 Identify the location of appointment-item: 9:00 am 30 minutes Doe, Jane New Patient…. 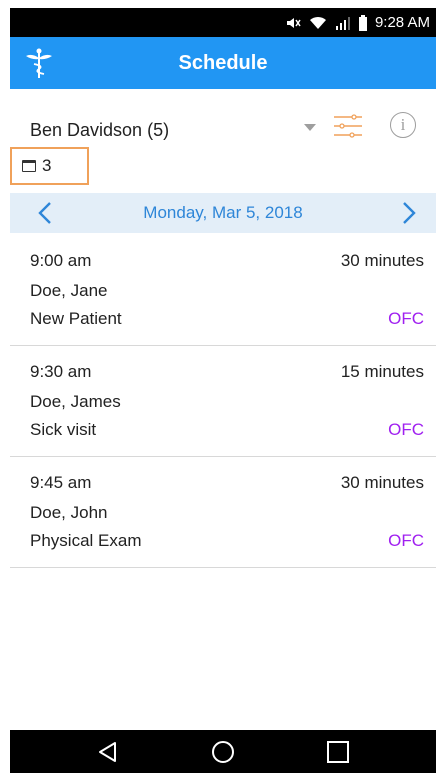
(223, 290).